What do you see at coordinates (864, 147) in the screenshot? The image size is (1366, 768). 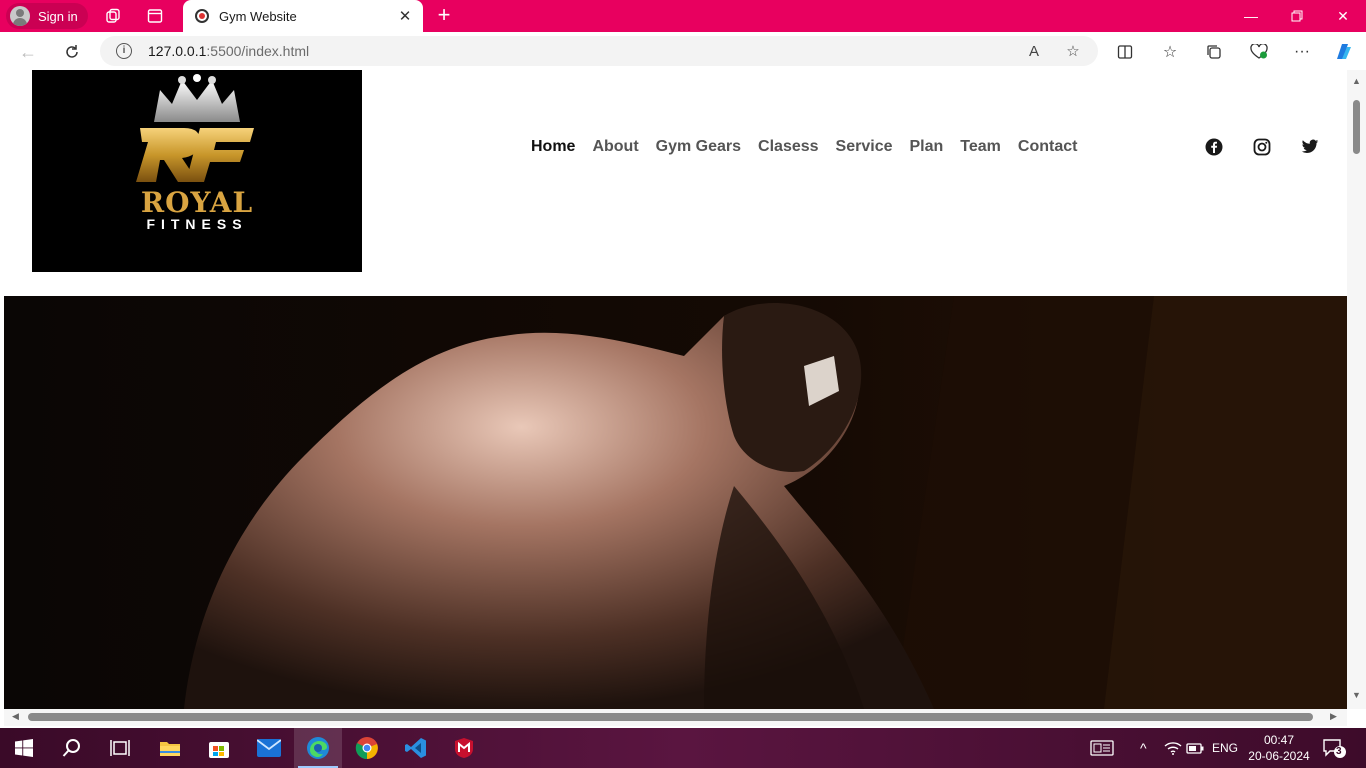 I see `nav-service: Service` at bounding box center [864, 147].